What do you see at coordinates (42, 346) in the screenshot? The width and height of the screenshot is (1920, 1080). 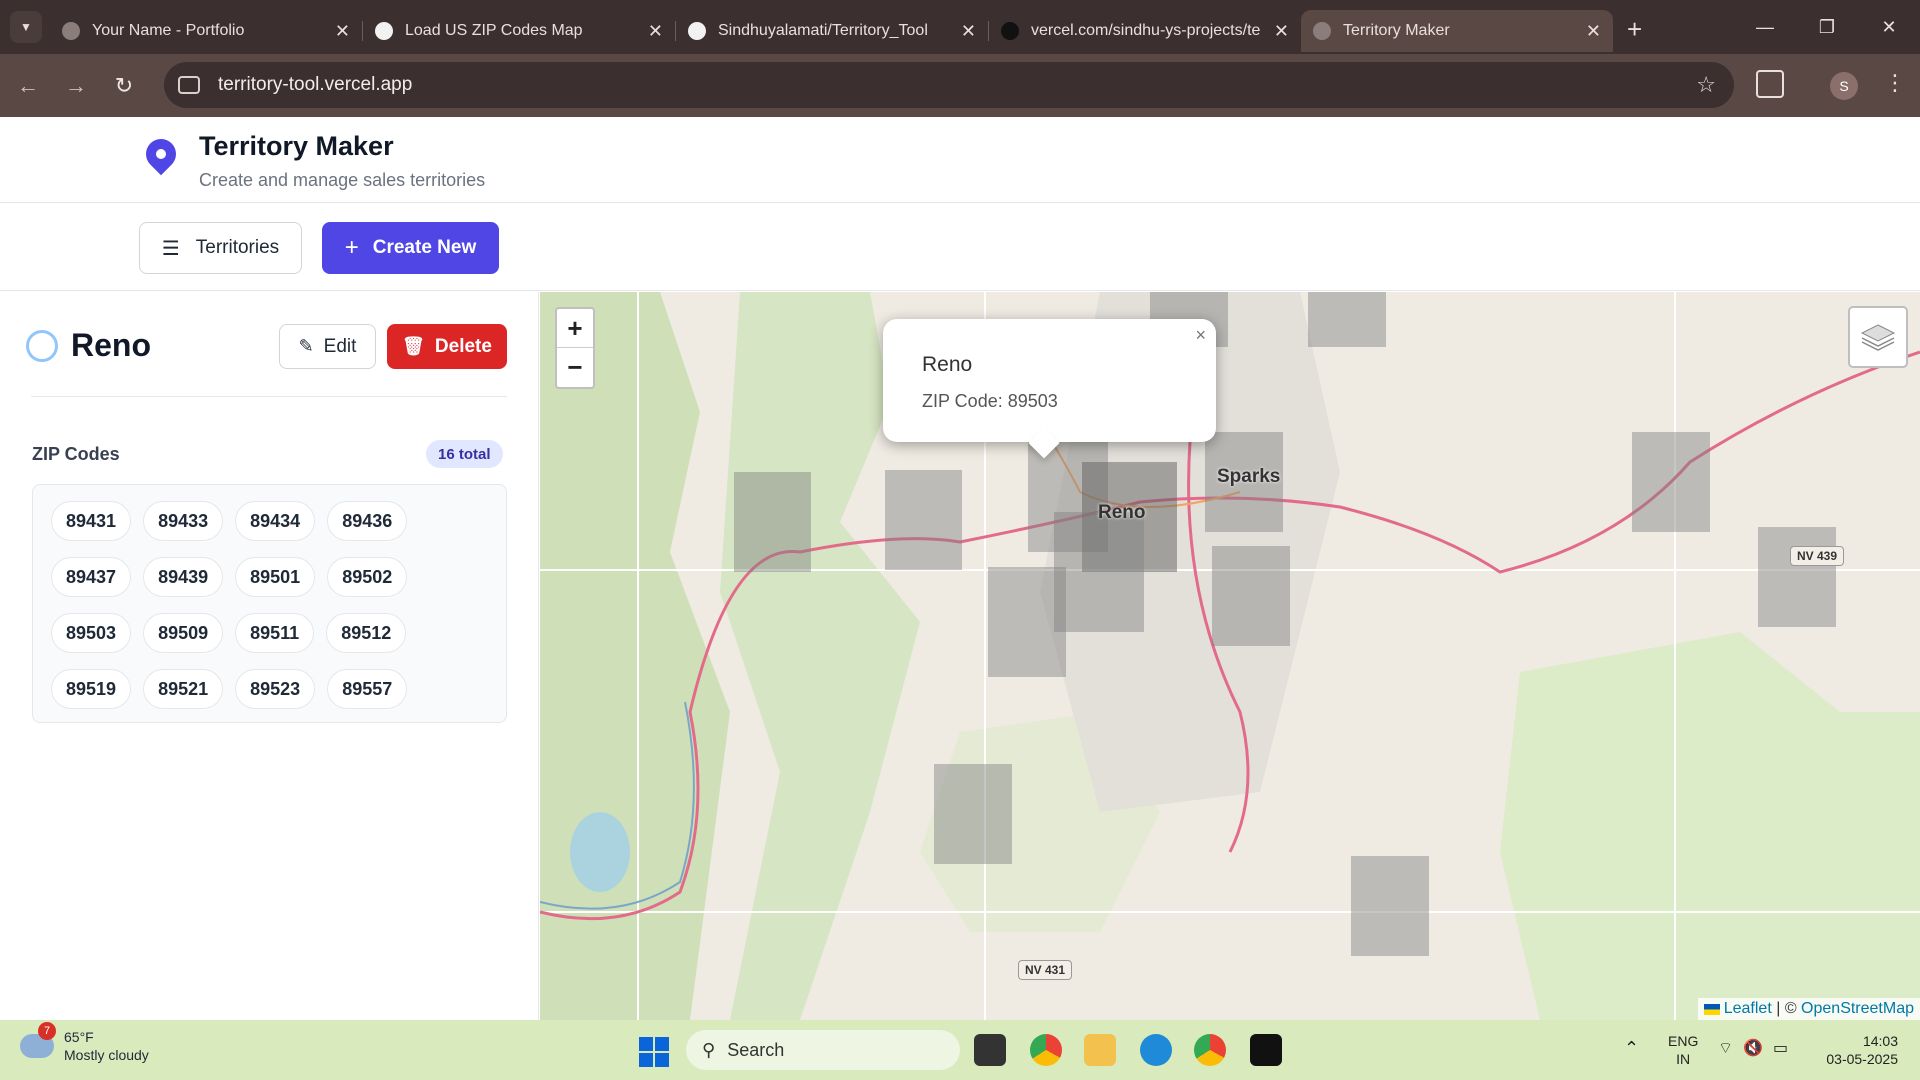 I see `territory-color-indicator` at bounding box center [42, 346].